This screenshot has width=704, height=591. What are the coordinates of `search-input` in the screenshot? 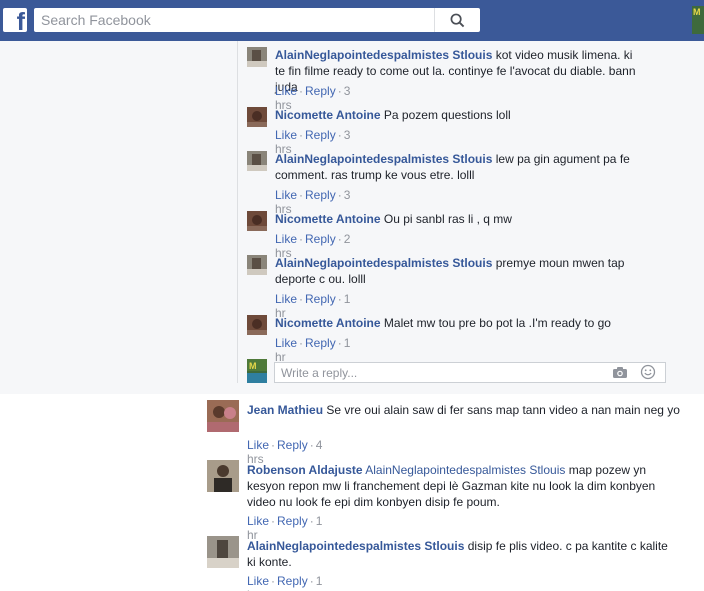 It's located at (236, 20).